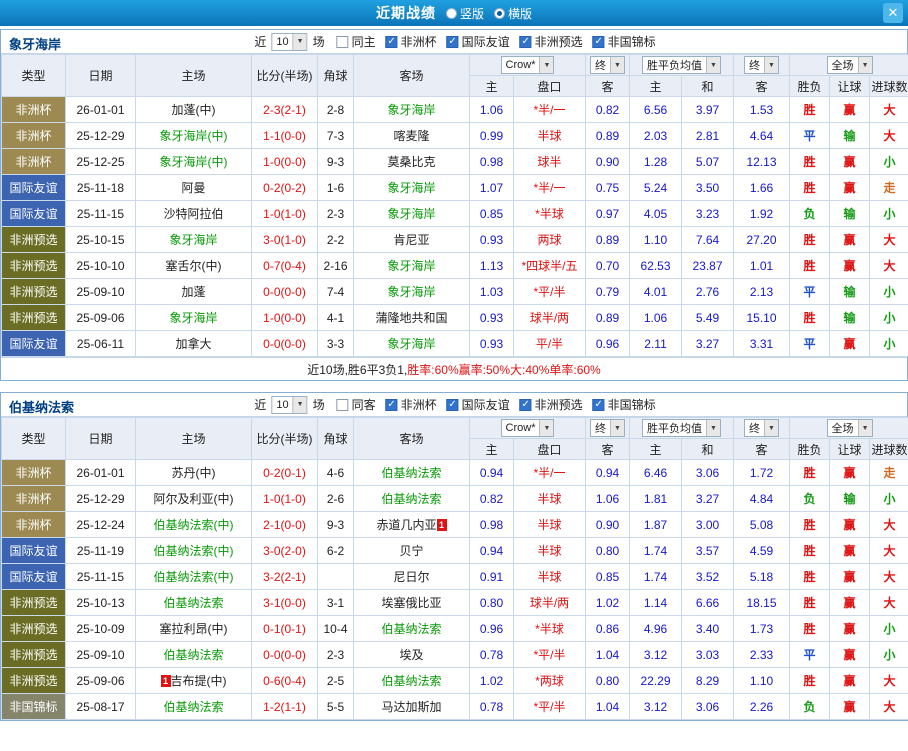  I want to click on team-name: 埃及, so click(411, 655).